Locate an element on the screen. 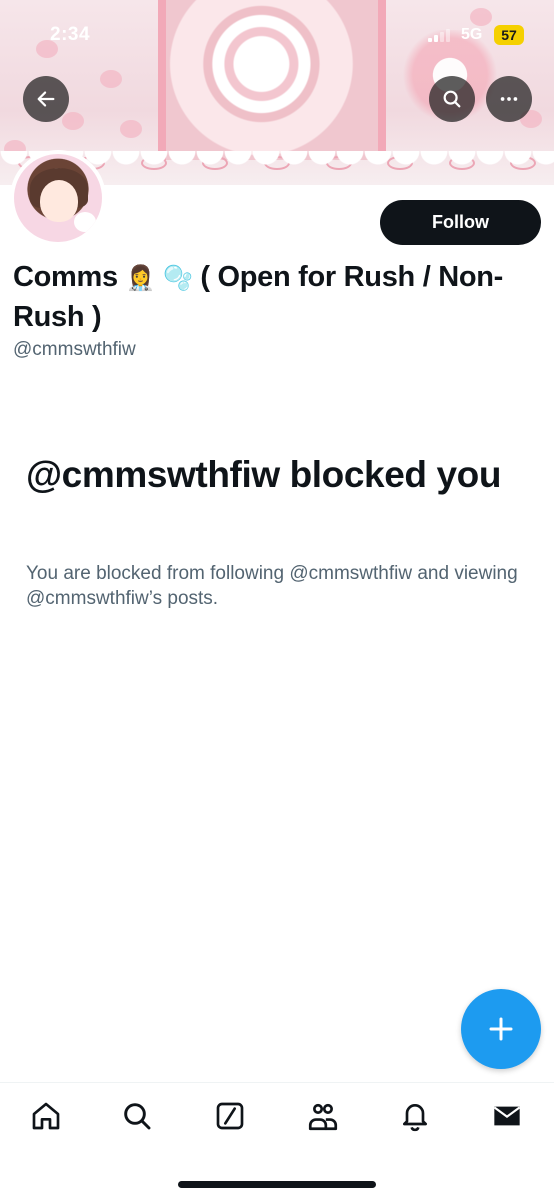 Image resolution: width=554 pixels, height=1200 pixels. avatar-face is located at coordinates (59, 201).